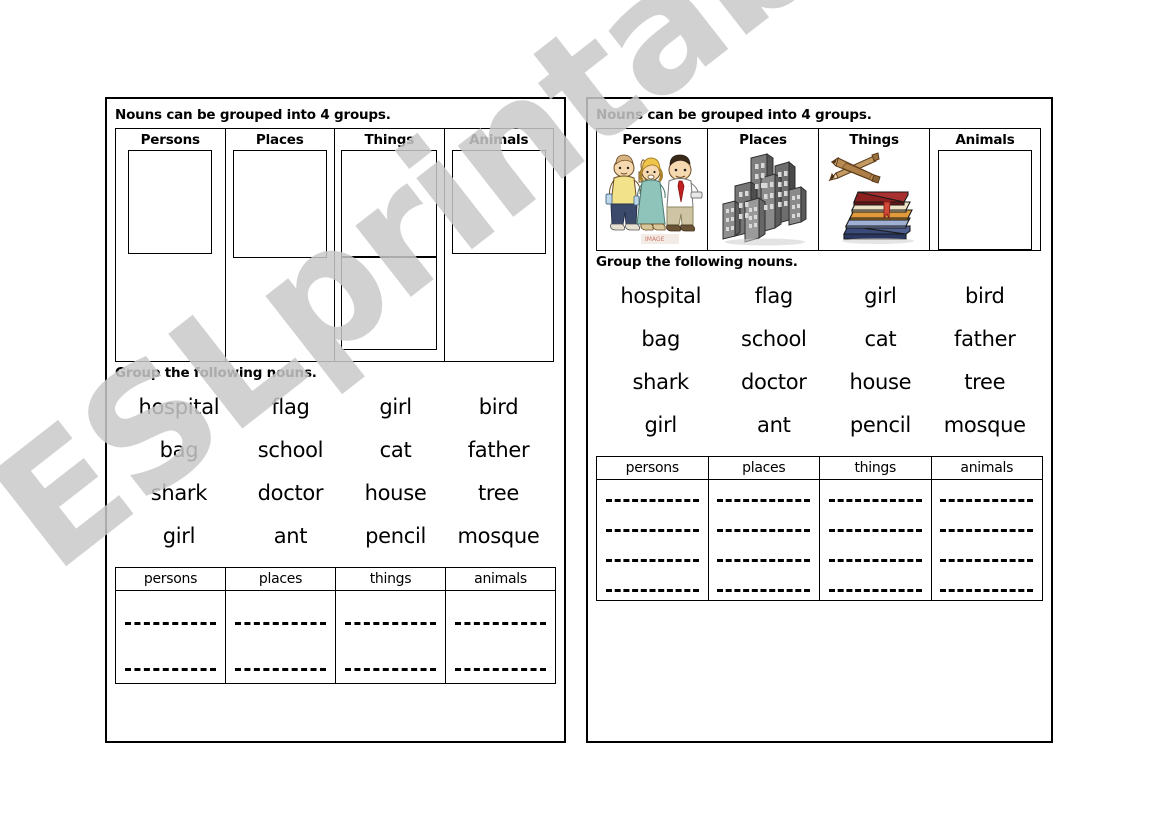 The width and height of the screenshot is (1169, 821). I want to click on answer-header-cell: things, so click(875, 468).